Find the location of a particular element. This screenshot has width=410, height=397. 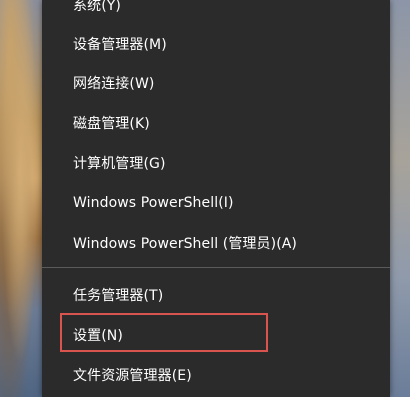

menu-item-device-manager: 设备管理器(M) is located at coordinates (216, 44).